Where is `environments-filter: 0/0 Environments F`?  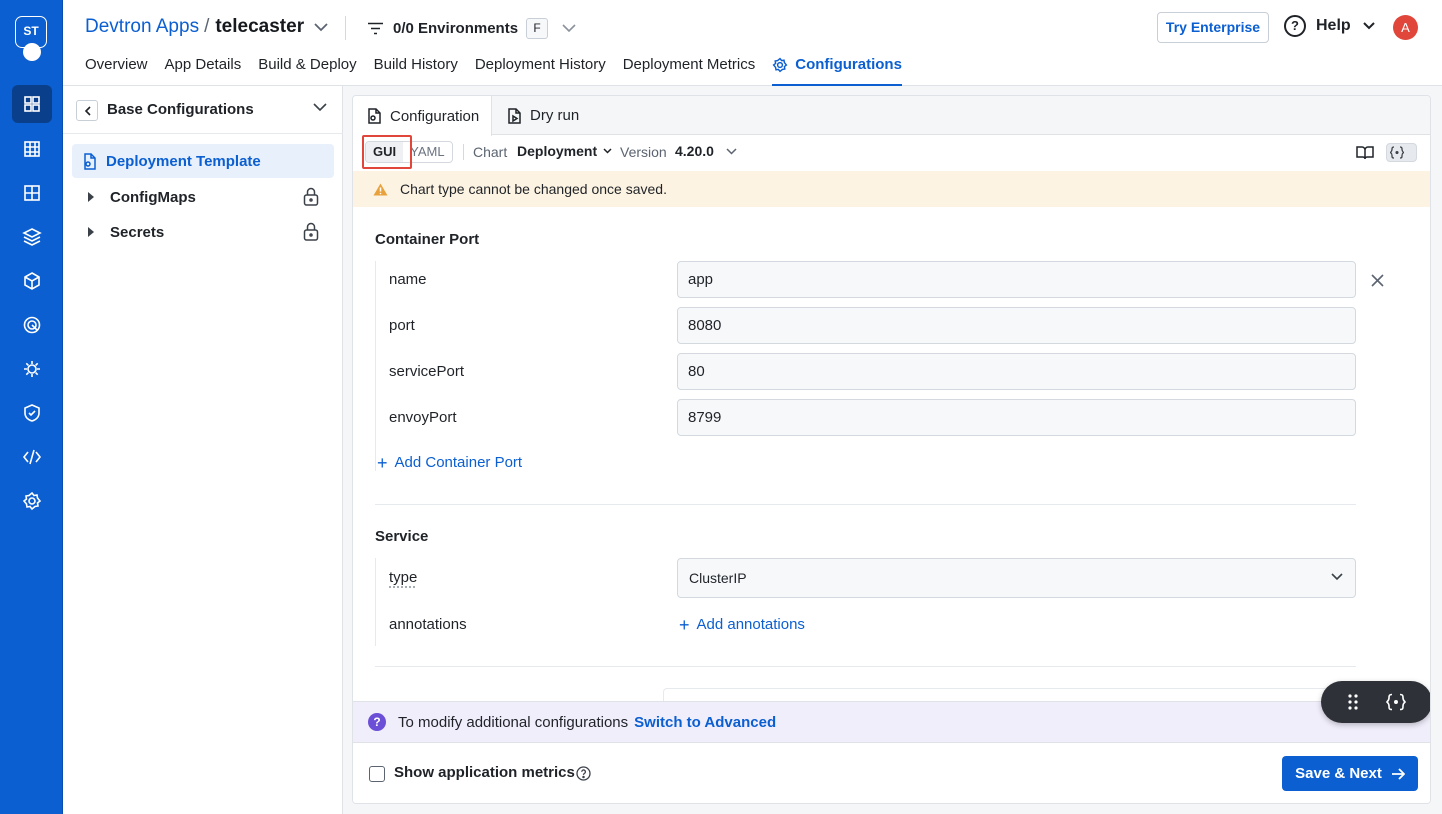
environments-filter: 0/0 Environments F is located at coordinates (471, 28).